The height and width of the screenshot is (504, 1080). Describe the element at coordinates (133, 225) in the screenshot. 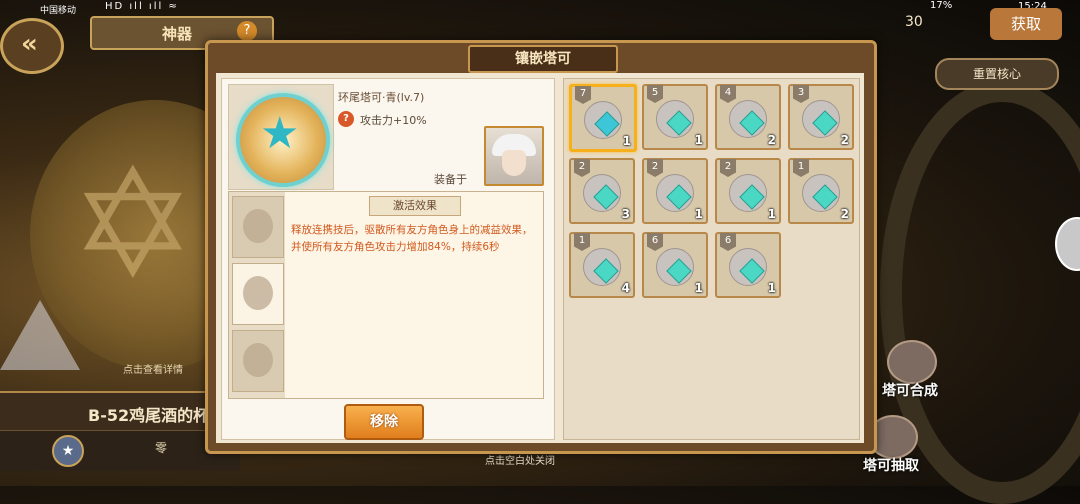

I see `pentagram-icon: ✡` at that location.